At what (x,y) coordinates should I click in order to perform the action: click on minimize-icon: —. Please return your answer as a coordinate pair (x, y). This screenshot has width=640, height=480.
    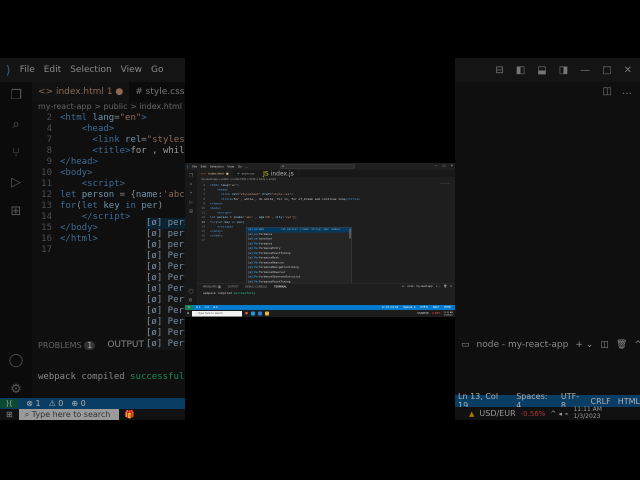
    Looking at the image, I should click on (585, 70).